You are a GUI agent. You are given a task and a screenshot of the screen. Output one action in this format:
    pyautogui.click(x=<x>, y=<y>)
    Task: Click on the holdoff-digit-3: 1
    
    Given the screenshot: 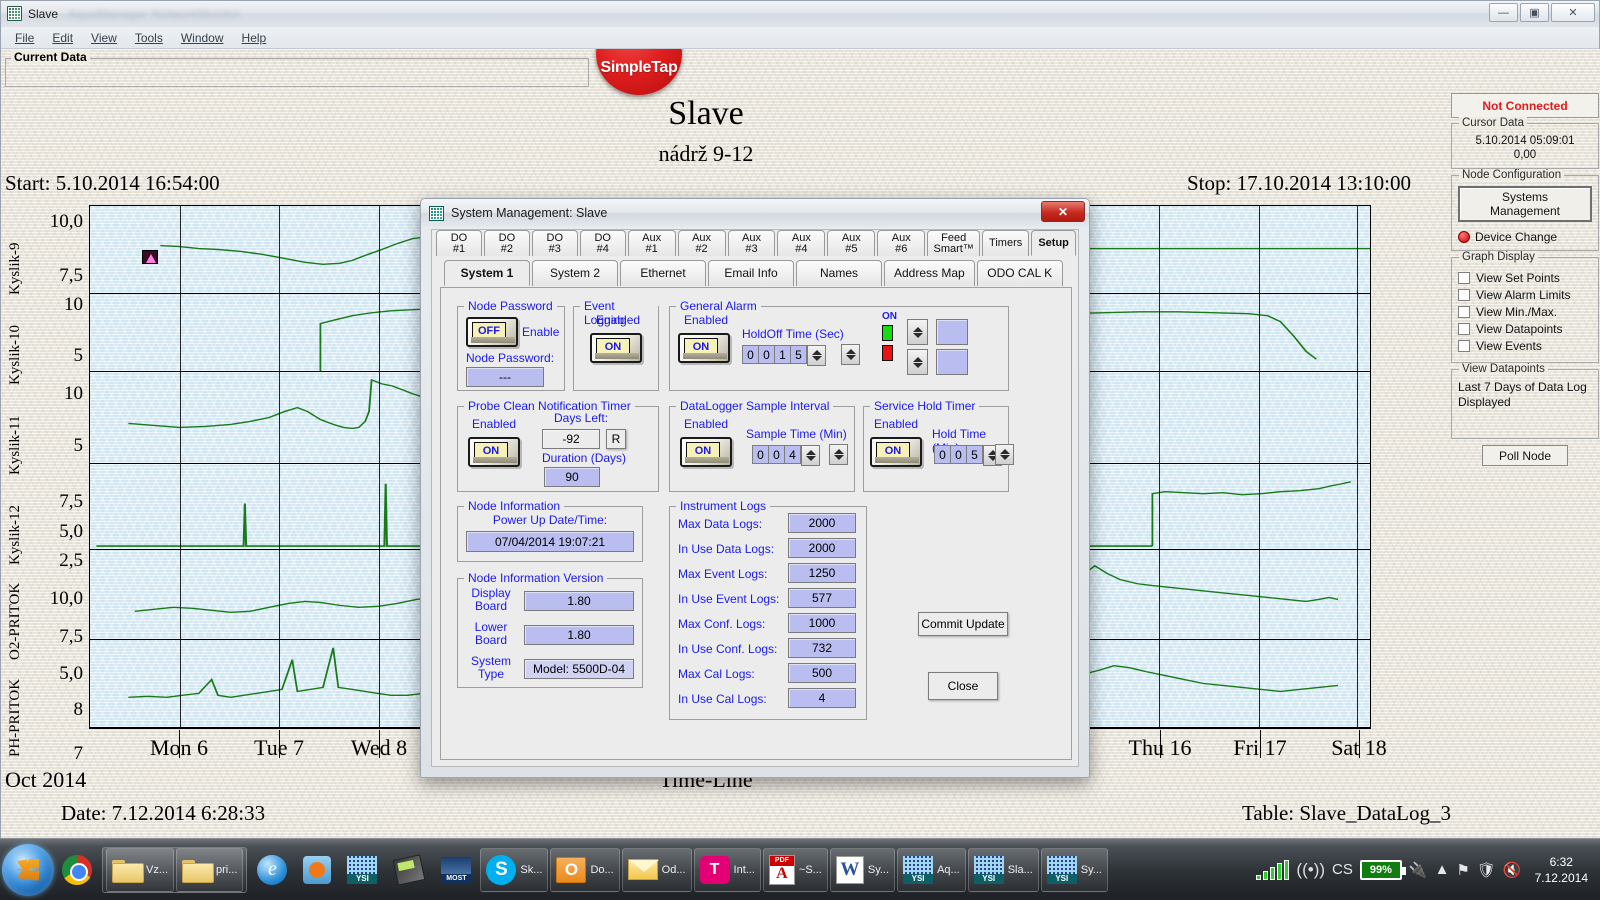 What is the action you would take?
    pyautogui.click(x=782, y=354)
    